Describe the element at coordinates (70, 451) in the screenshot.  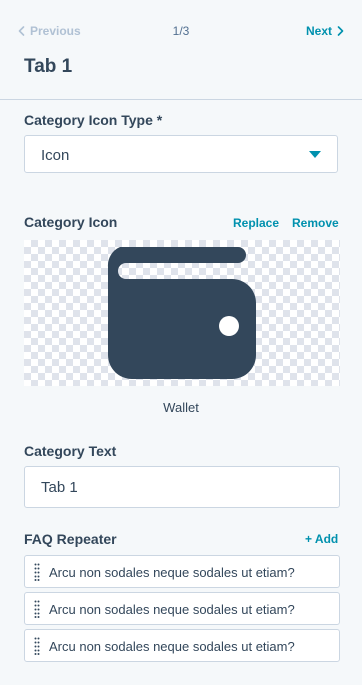
I see `category-text-label: Category Text` at that location.